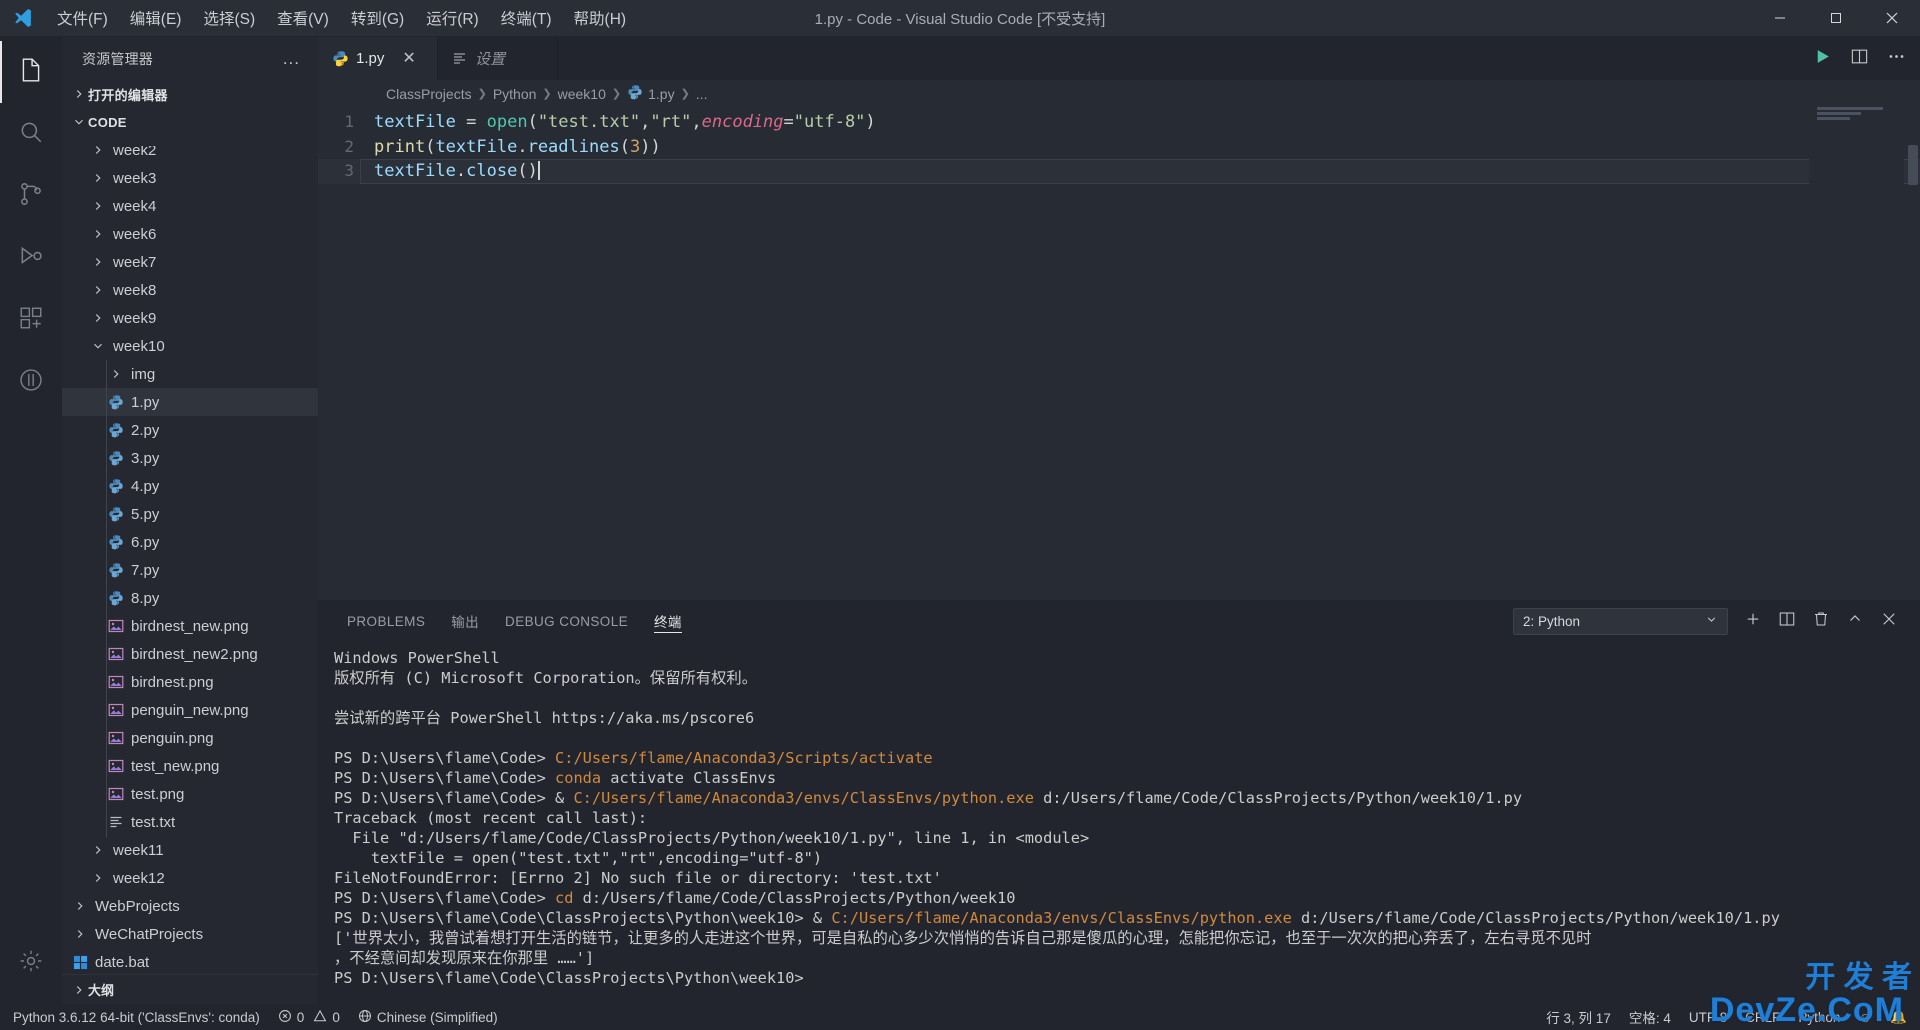  What do you see at coordinates (190, 346) in the screenshot?
I see `tree-item-week10: week10` at bounding box center [190, 346].